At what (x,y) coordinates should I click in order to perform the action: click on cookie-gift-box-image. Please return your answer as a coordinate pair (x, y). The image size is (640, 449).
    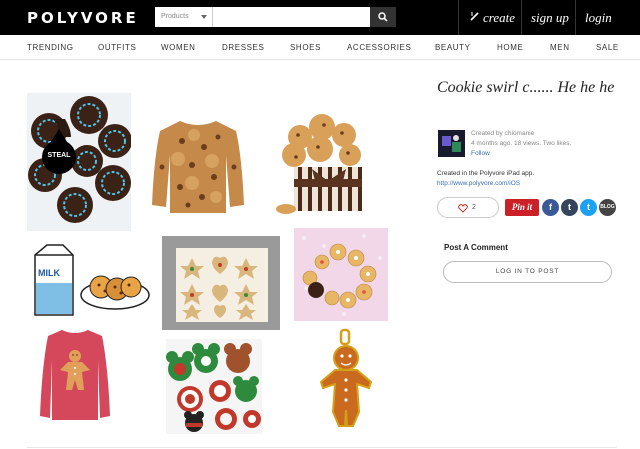
    Looking at the image, I should click on (322, 164).